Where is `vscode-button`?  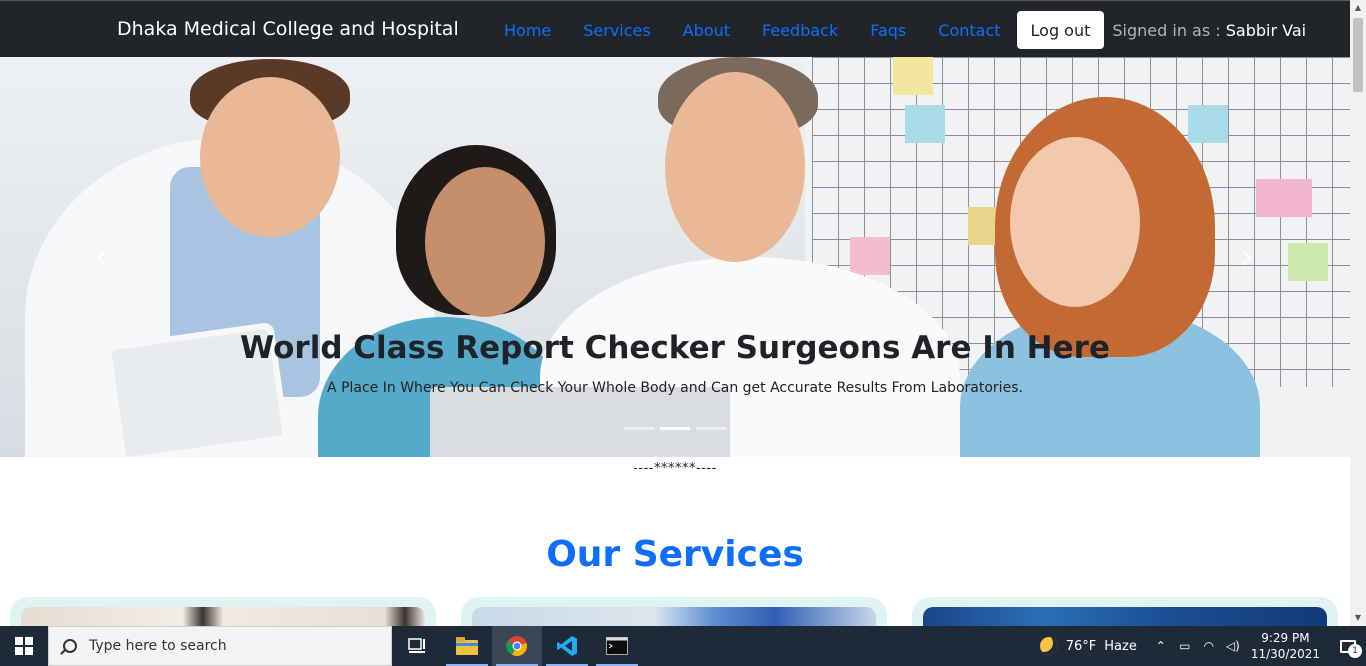 vscode-button is located at coordinates (567, 646).